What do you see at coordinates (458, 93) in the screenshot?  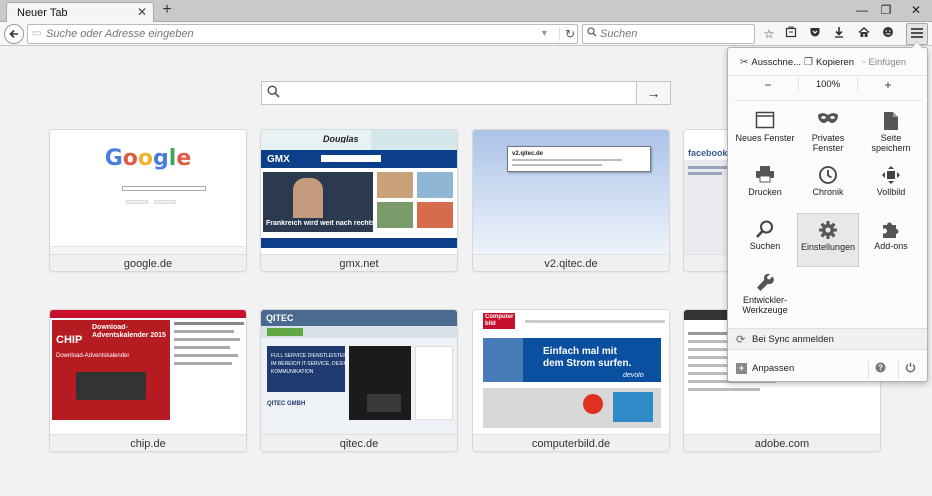 I see `page-search-input` at bounding box center [458, 93].